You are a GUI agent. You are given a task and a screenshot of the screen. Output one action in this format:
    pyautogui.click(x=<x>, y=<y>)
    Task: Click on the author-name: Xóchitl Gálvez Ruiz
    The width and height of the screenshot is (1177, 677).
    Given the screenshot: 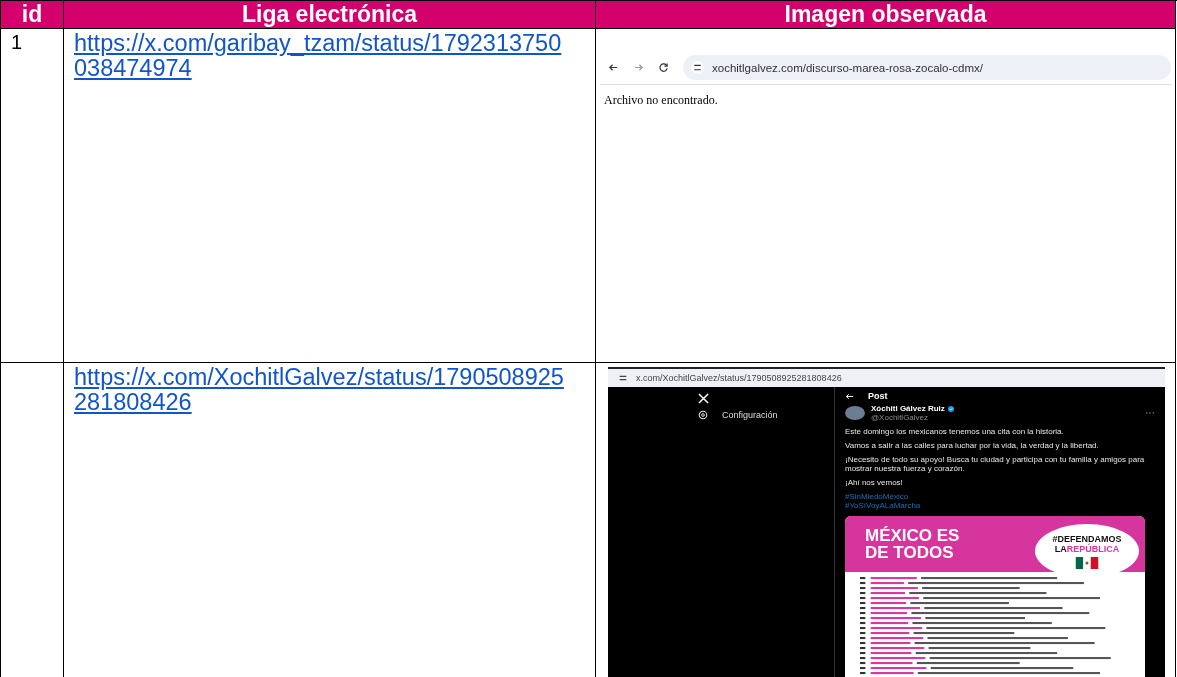 What is the action you would take?
    pyautogui.click(x=908, y=408)
    